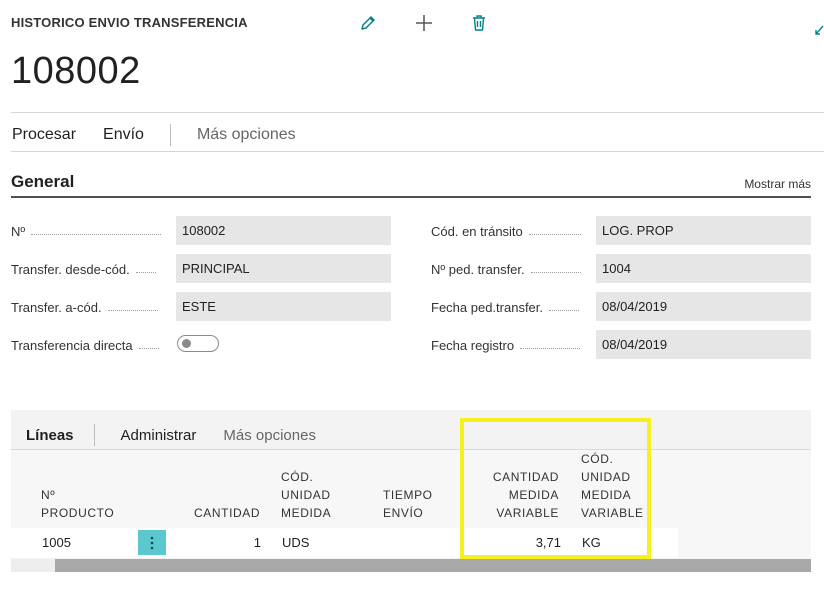 The width and height of the screenshot is (824, 590). What do you see at coordinates (478, 269) in the screenshot?
I see `field-label-text: Nº ped. transfer.` at bounding box center [478, 269].